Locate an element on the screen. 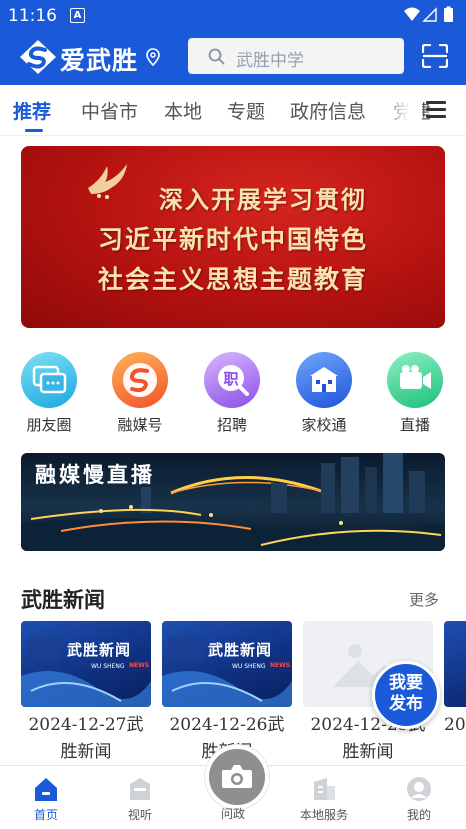 This screenshot has width=466, height=829. news-card-partial: 20 is located at coordinates (455, 680).